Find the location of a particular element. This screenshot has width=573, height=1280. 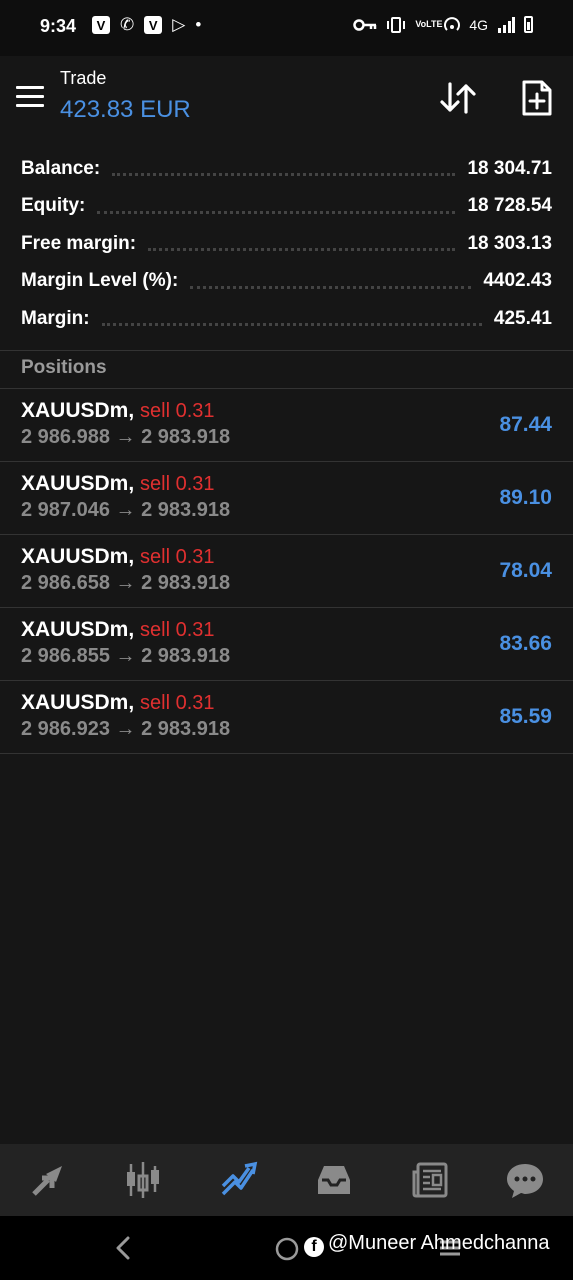

call-icon: ✆ is located at coordinates (127, 24).